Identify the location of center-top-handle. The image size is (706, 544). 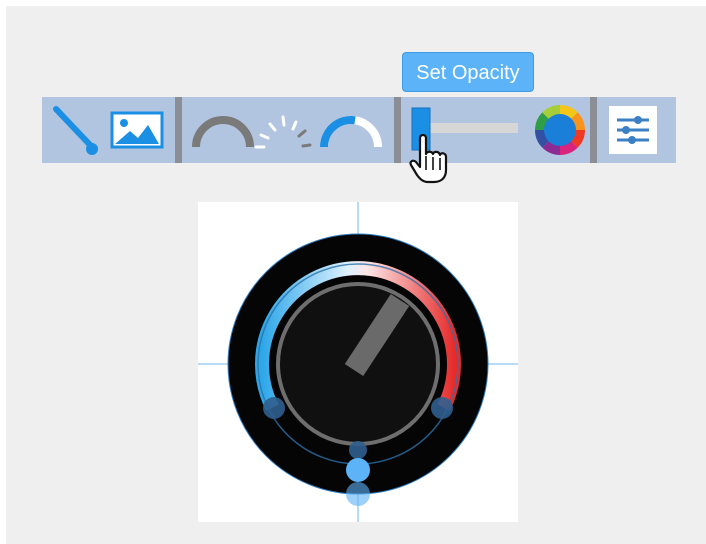
(358, 450).